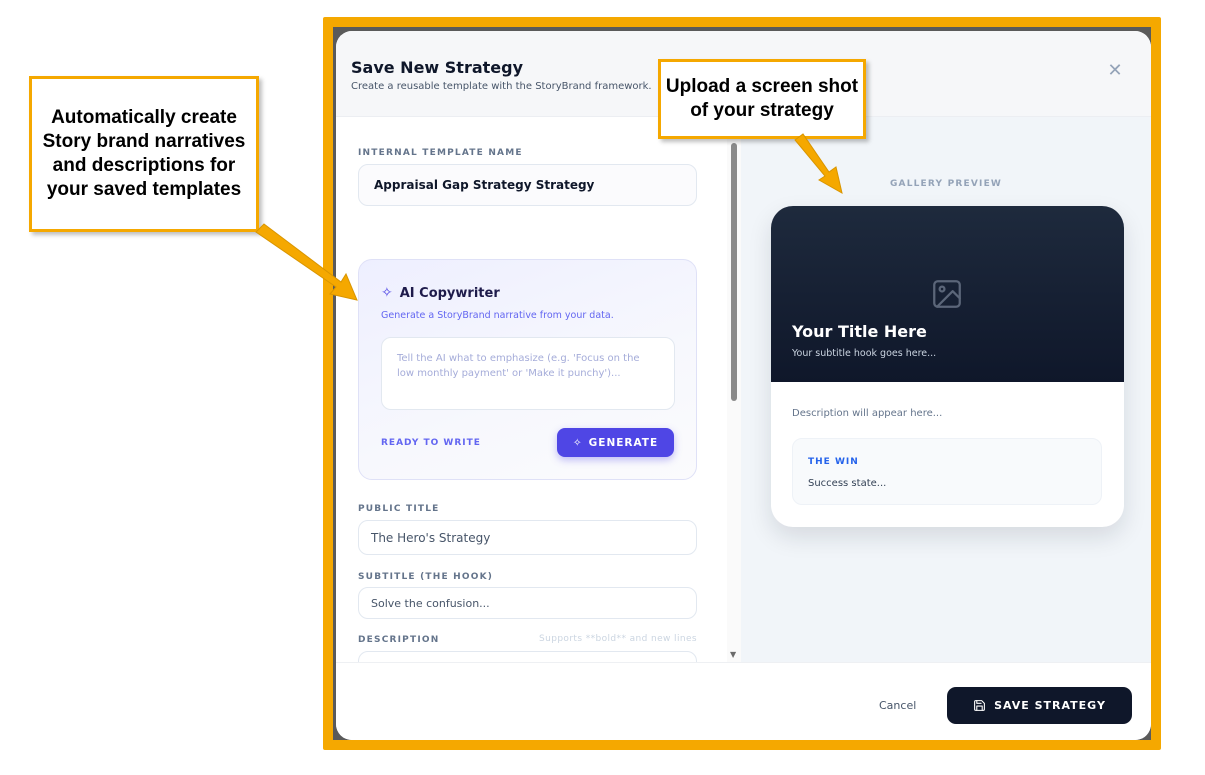 The width and height of the screenshot is (1205, 775). Describe the element at coordinates (743, 701) in the screenshot. I see `modal-footer: Cancel SAVE STRATEGY` at that location.